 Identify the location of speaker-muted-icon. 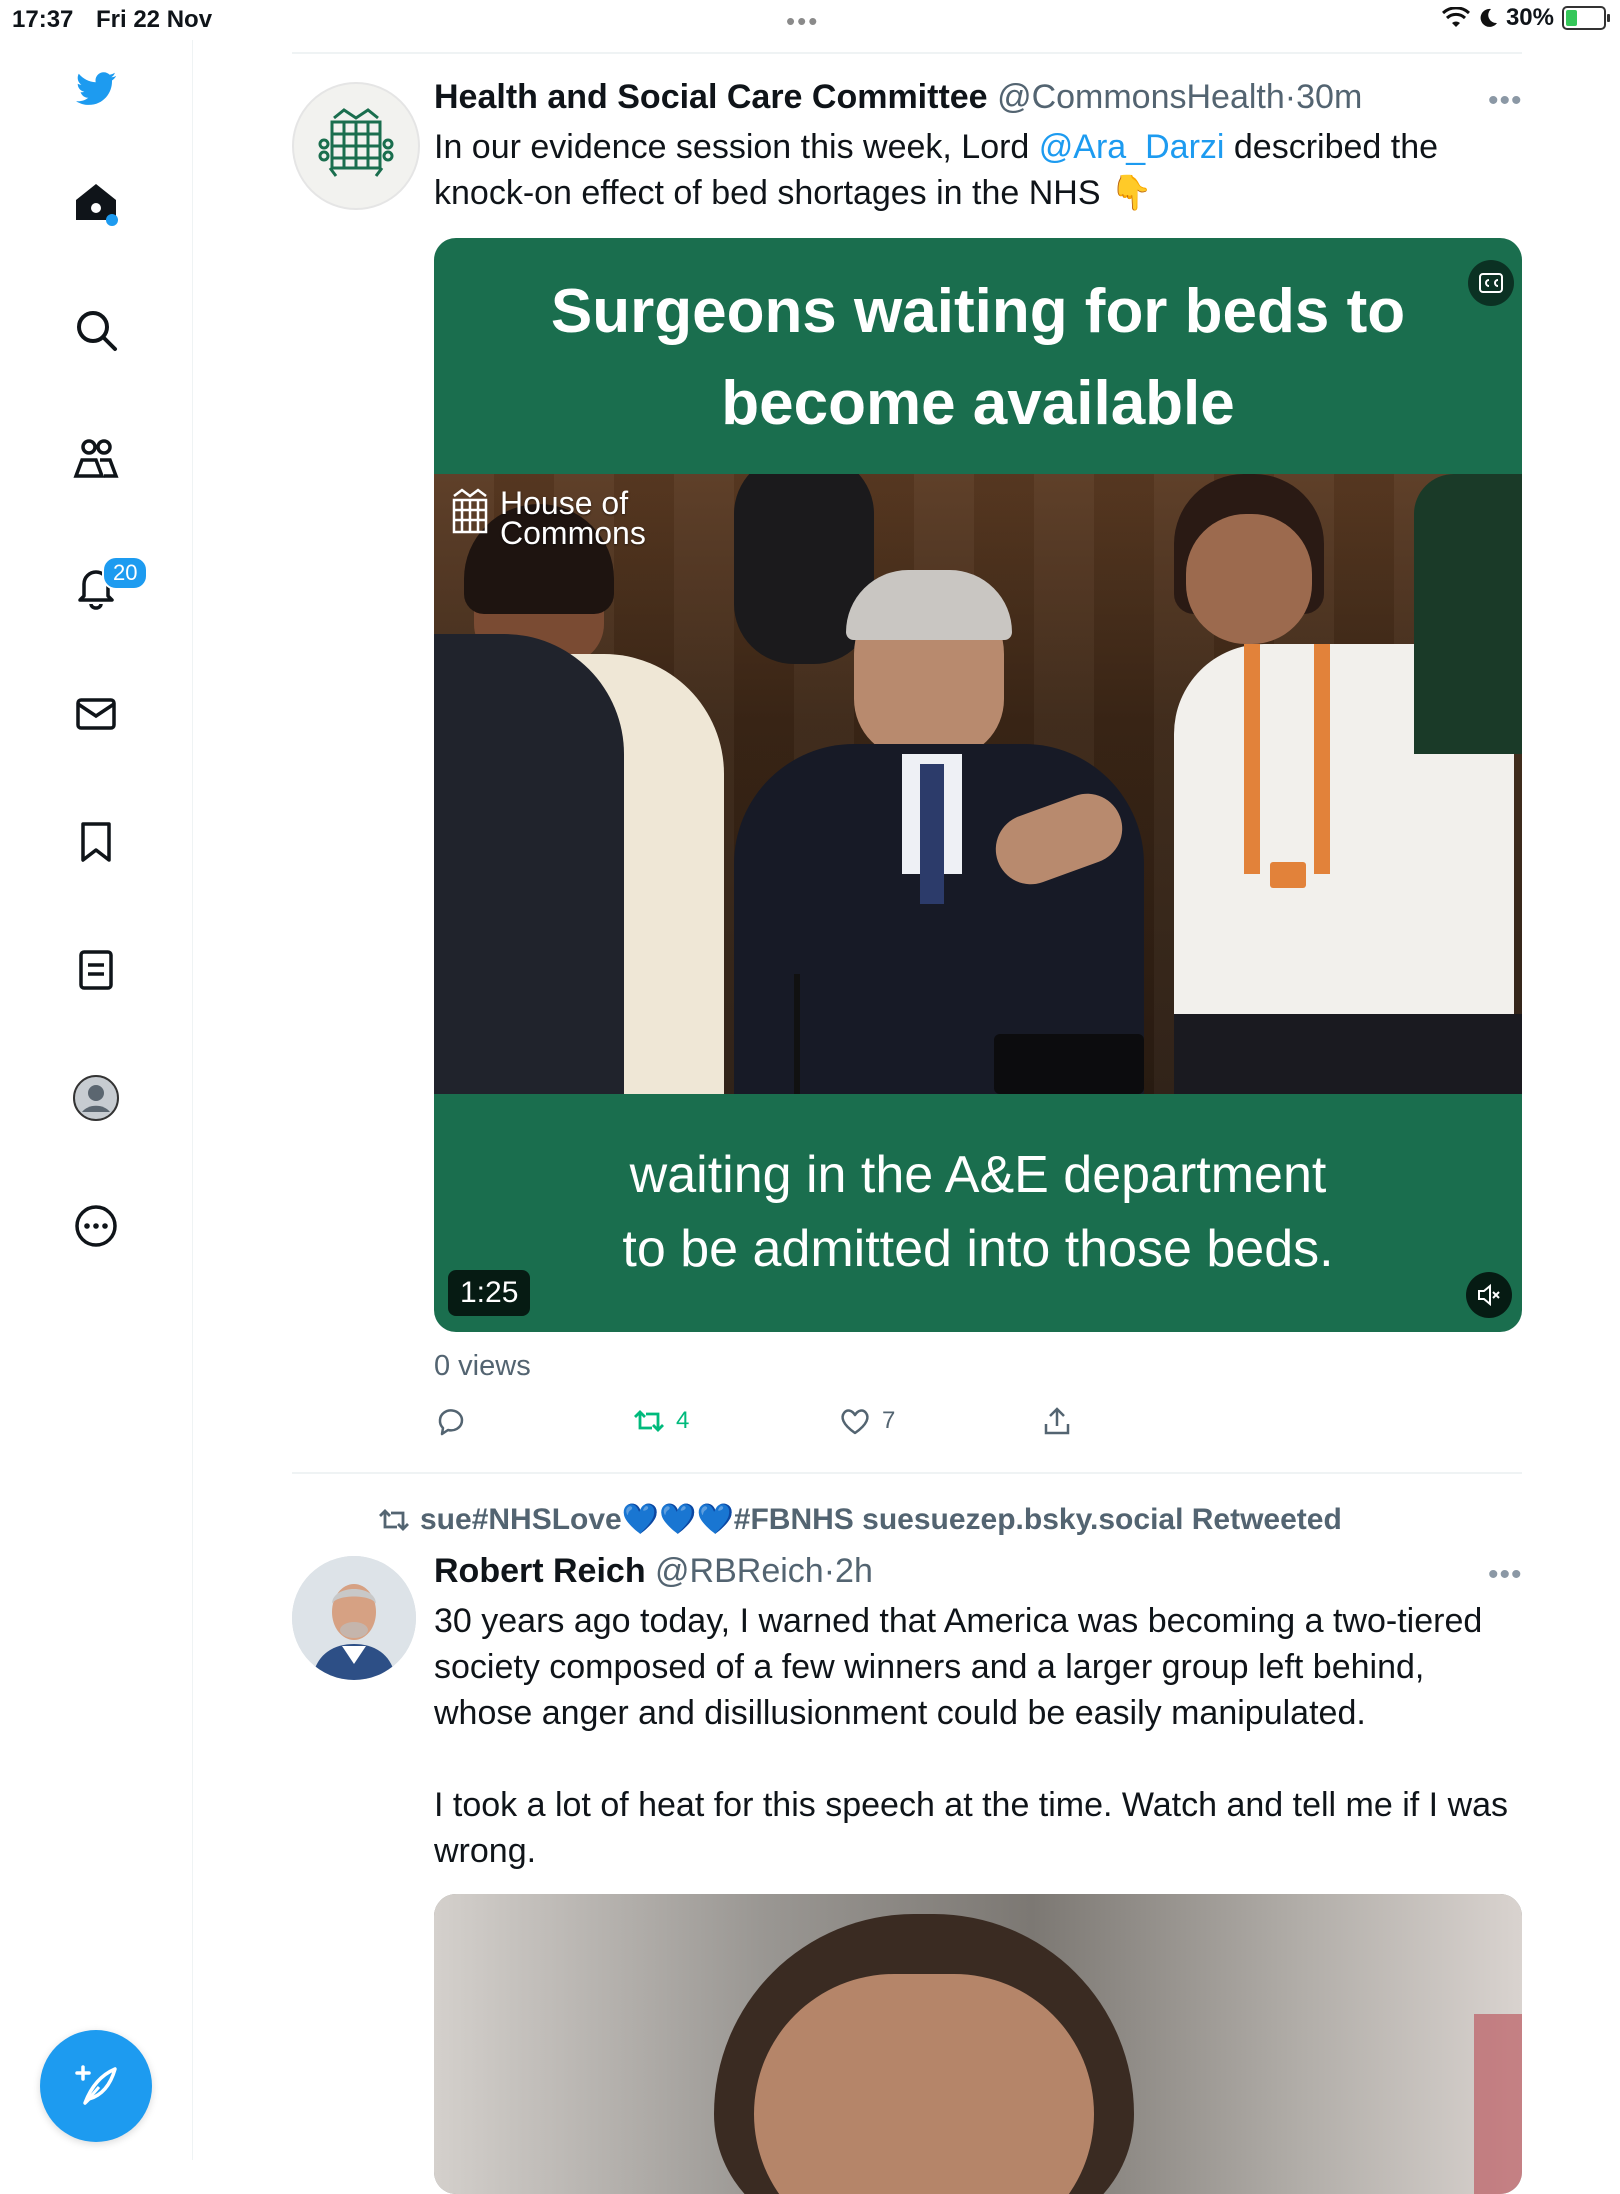
(1489, 1295).